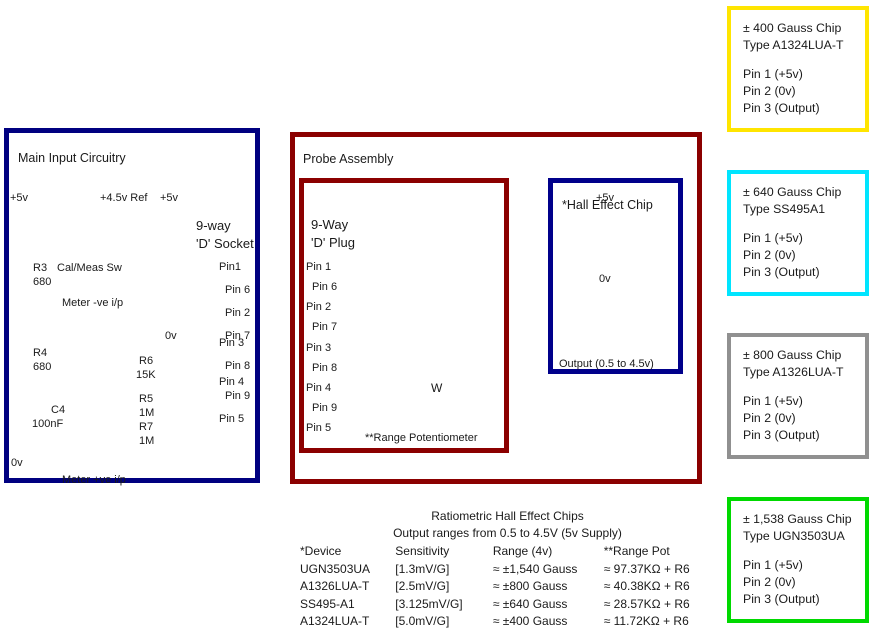  Describe the element at coordinates (238, 313) in the screenshot. I see `socket-pin-label-2: Pin 2` at that location.